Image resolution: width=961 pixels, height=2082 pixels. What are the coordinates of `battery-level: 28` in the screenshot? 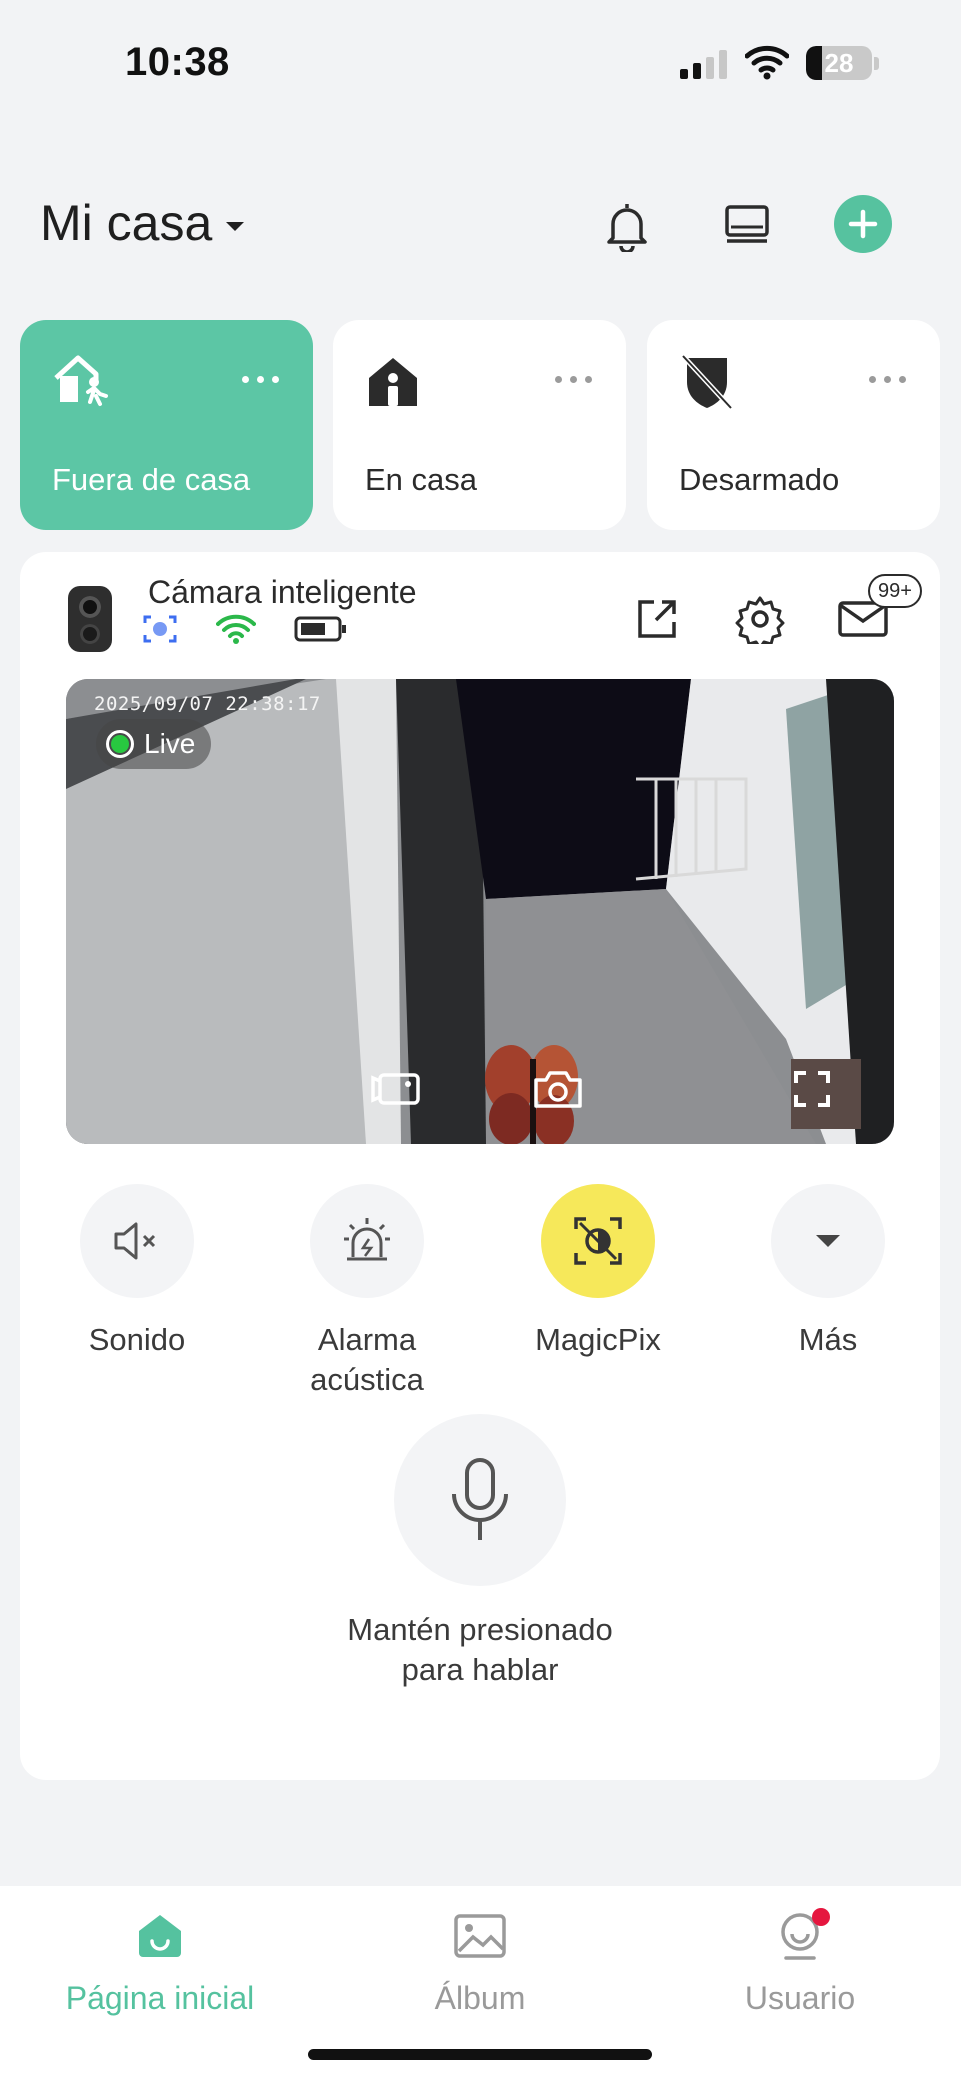 It's located at (839, 62).